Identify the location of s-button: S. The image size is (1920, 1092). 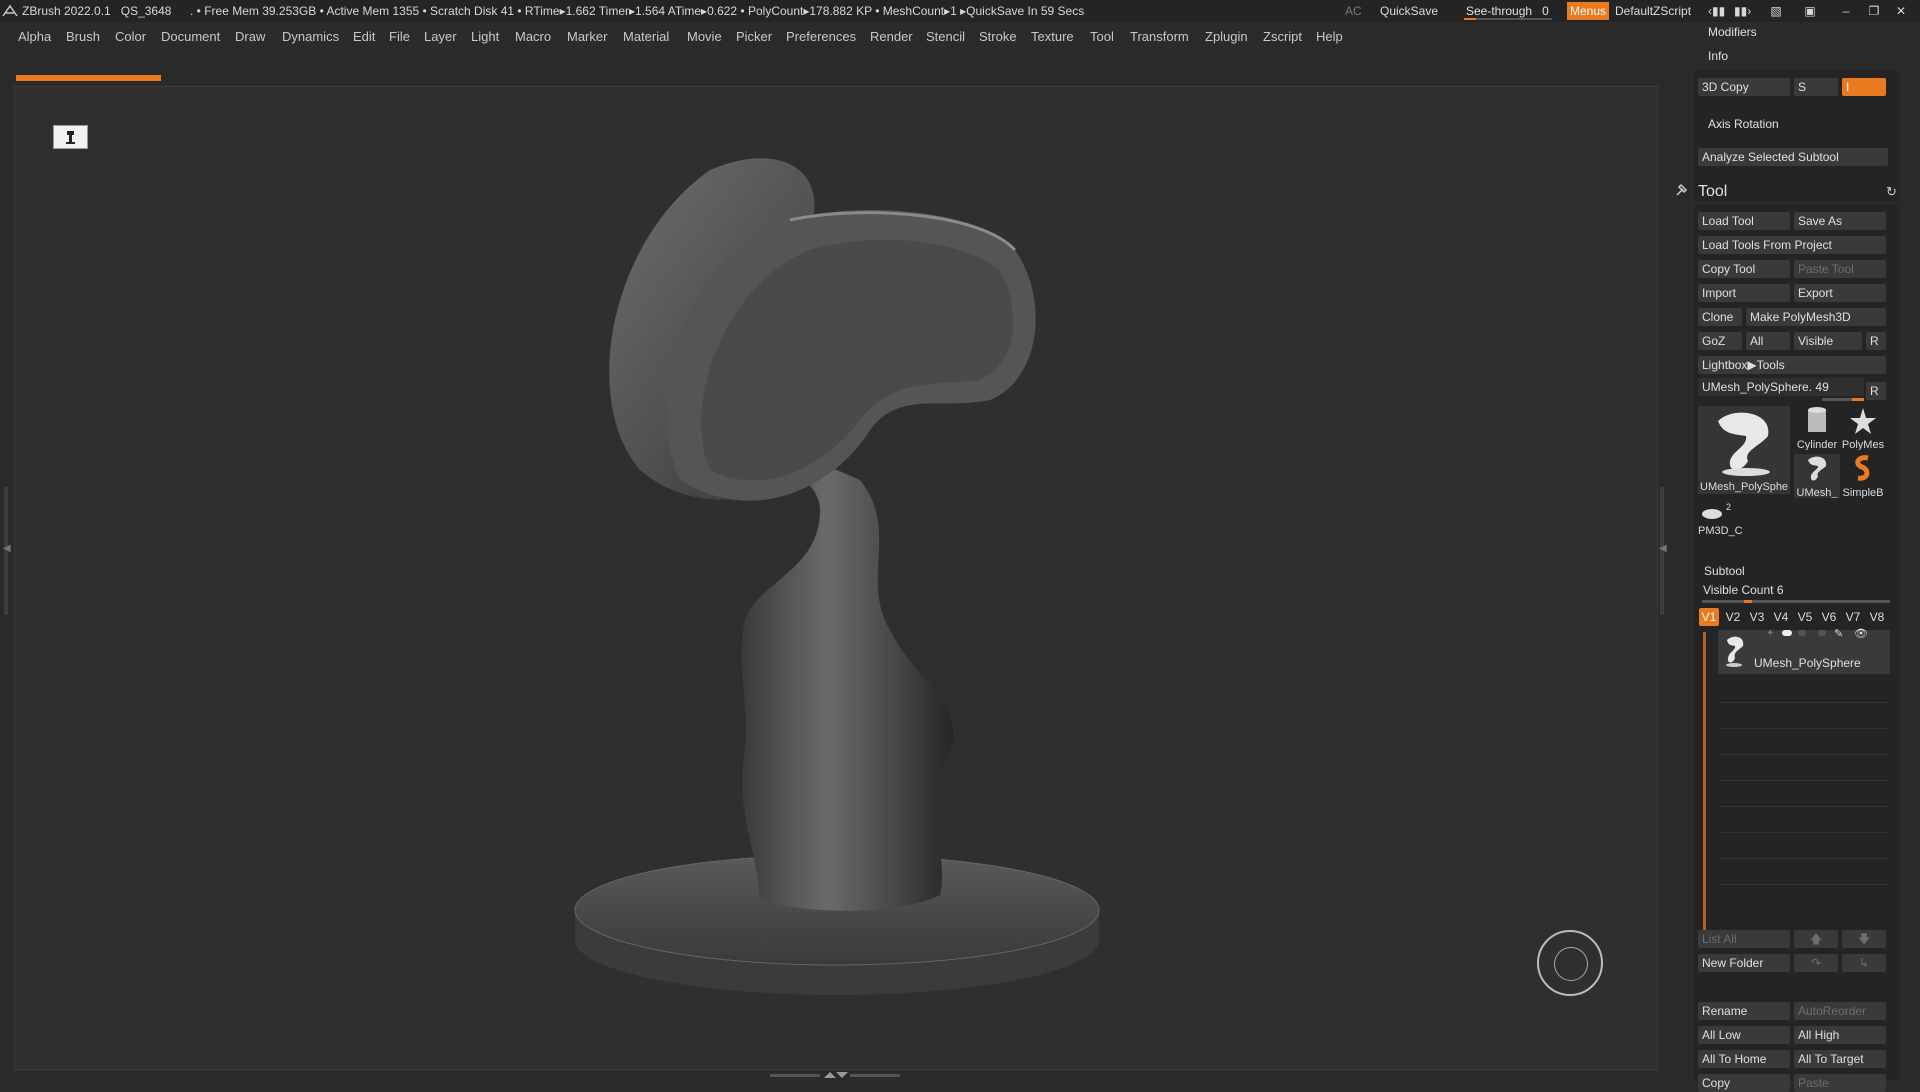
(1816, 87).